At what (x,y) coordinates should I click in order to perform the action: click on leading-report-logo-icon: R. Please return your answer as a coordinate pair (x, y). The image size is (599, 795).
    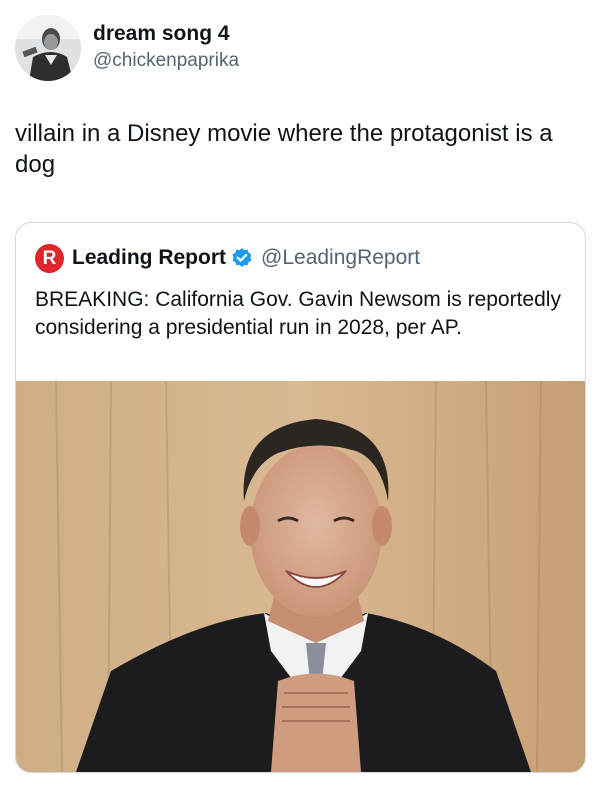
    Looking at the image, I should click on (49, 258).